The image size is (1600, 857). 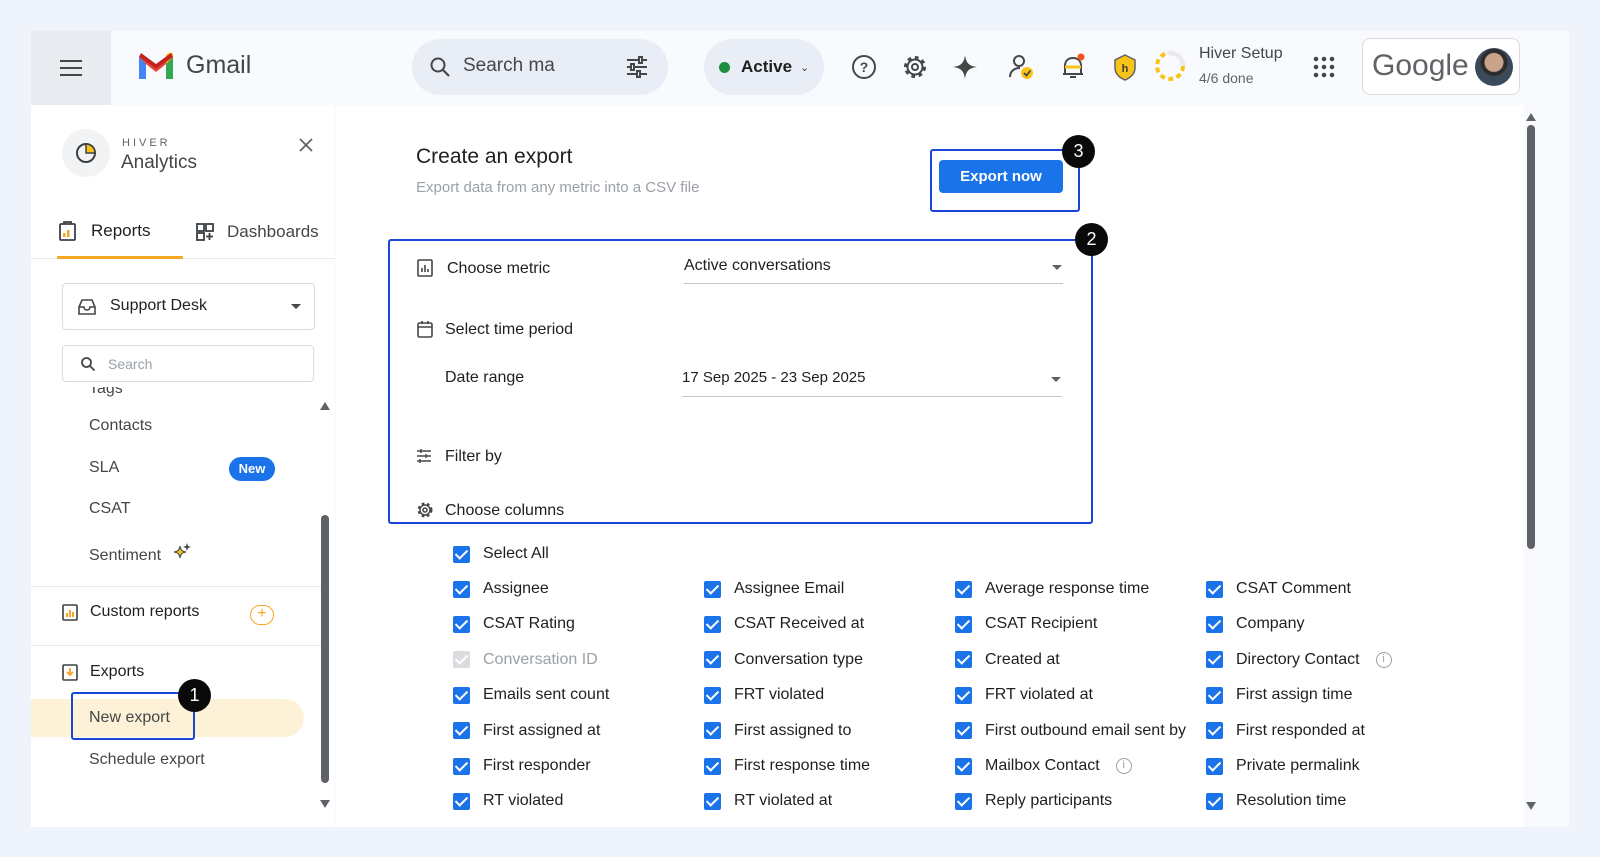 I want to click on checkbox-label: Directory Contact, so click(x=1298, y=659).